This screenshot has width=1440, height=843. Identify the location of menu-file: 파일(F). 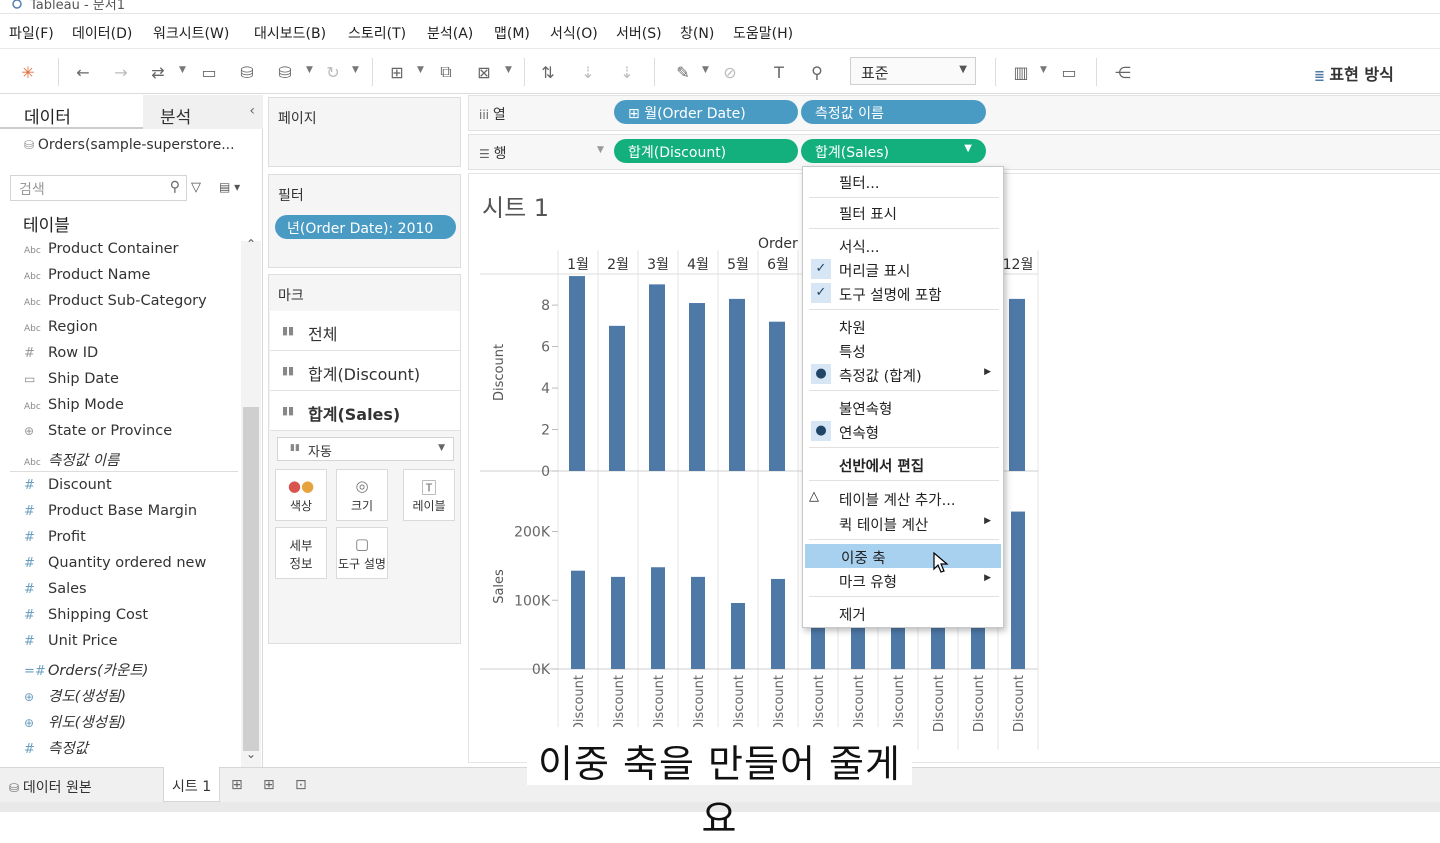
(31, 33).